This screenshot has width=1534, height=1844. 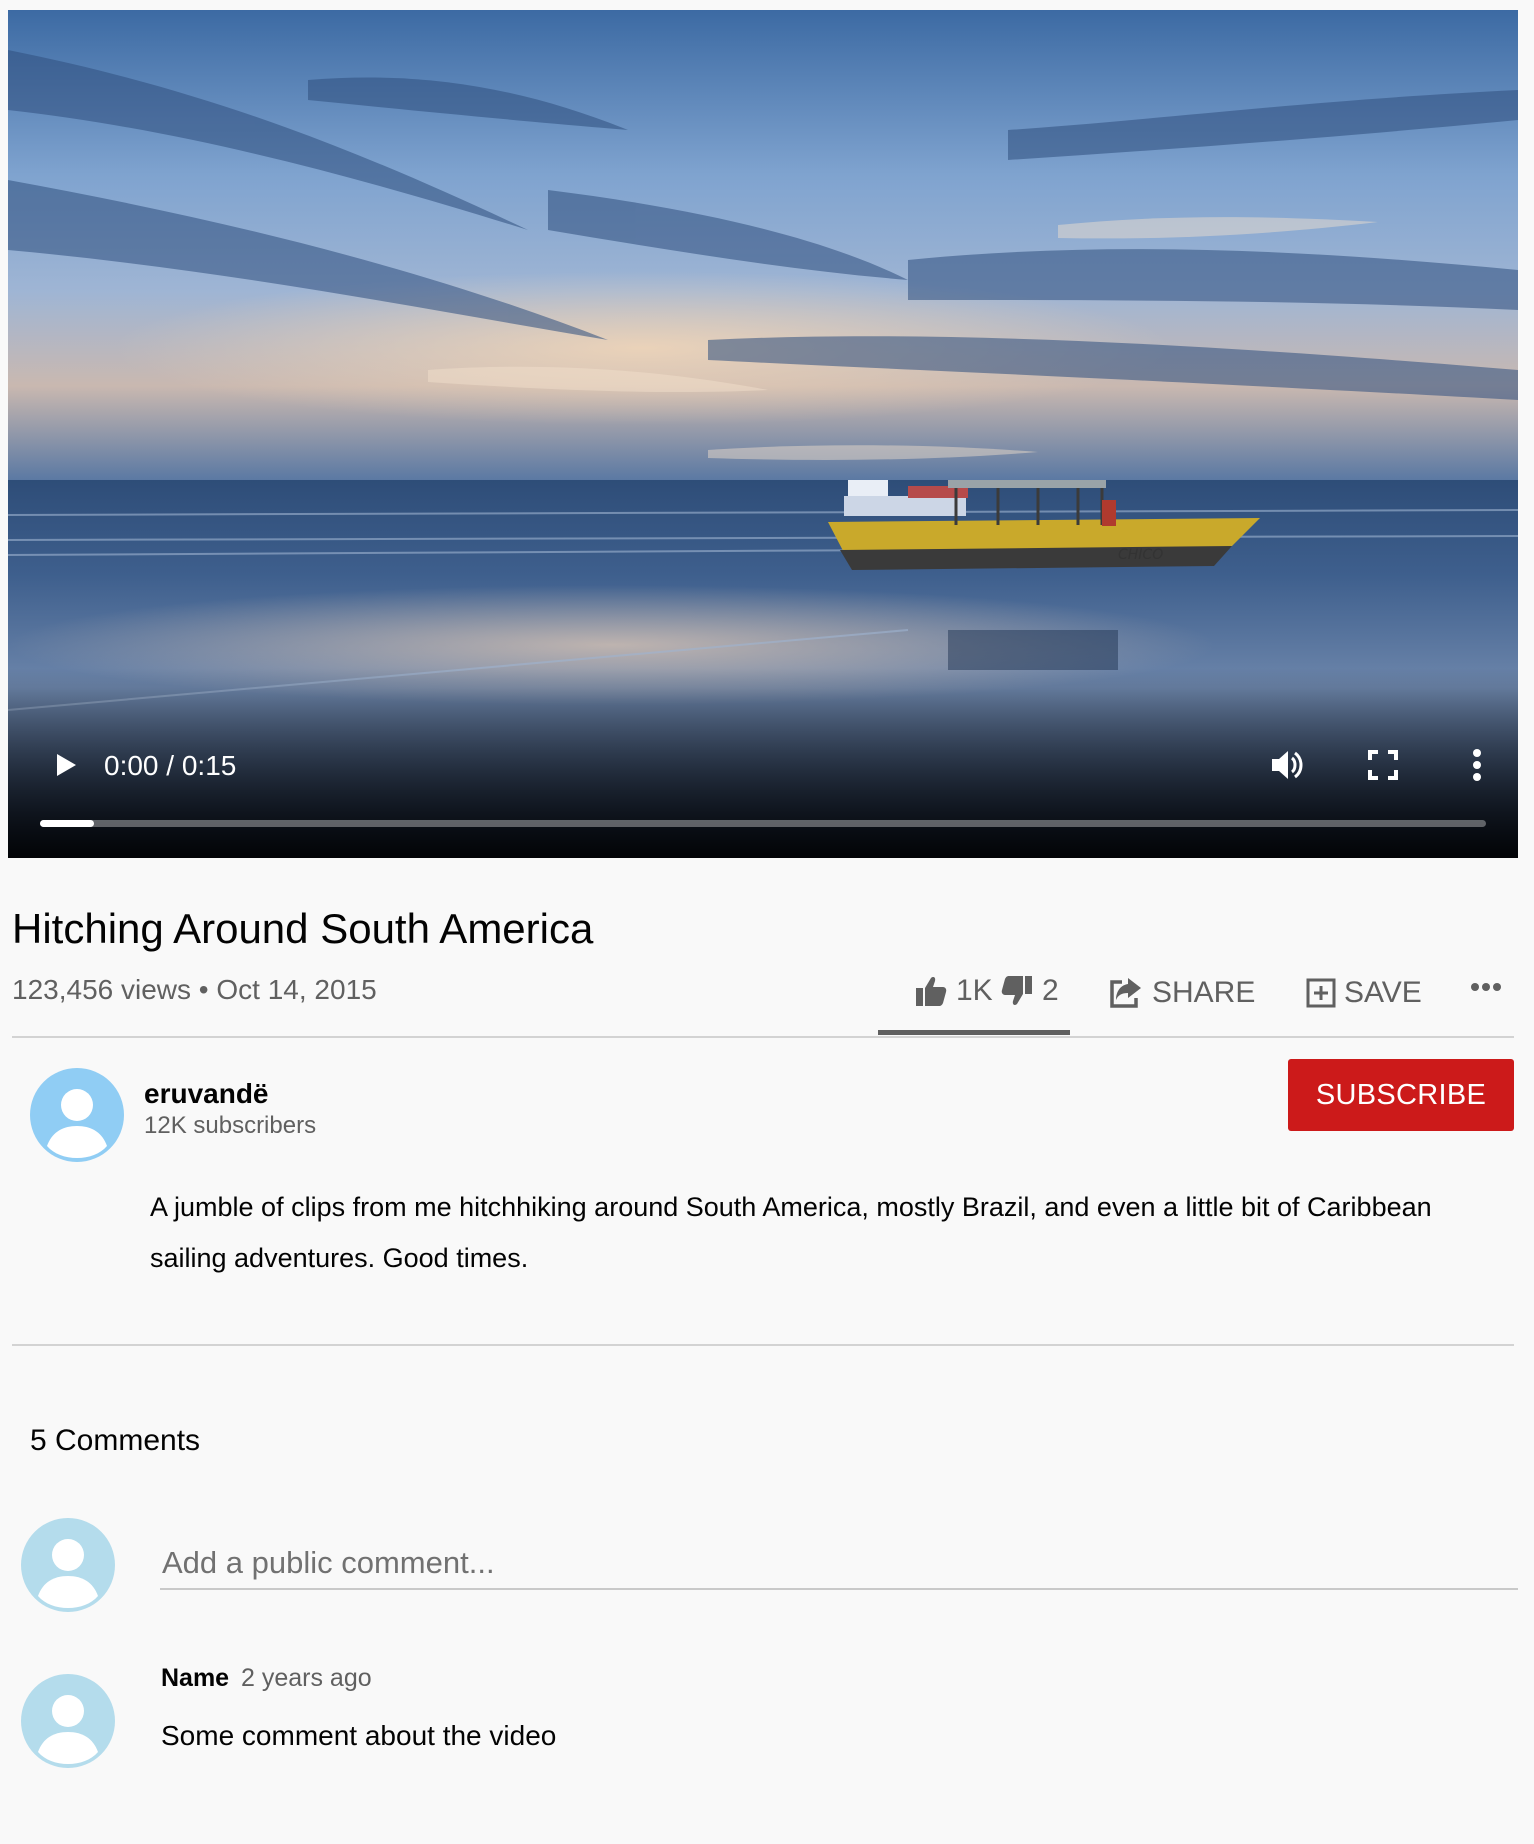 What do you see at coordinates (974, 990) in the screenshot?
I see `like-count: 1K` at bounding box center [974, 990].